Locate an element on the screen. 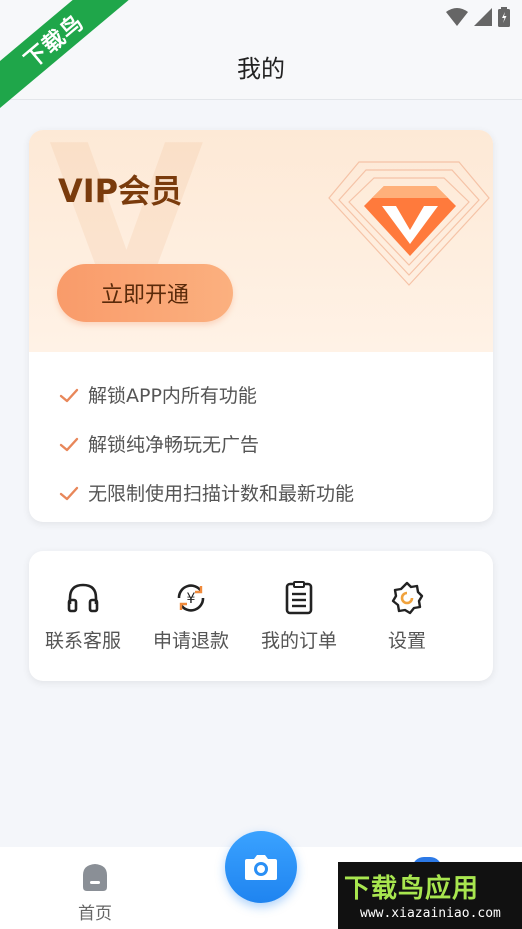 This screenshot has width=522, height=929. tab-home: 首页 is located at coordinates (95, 892).